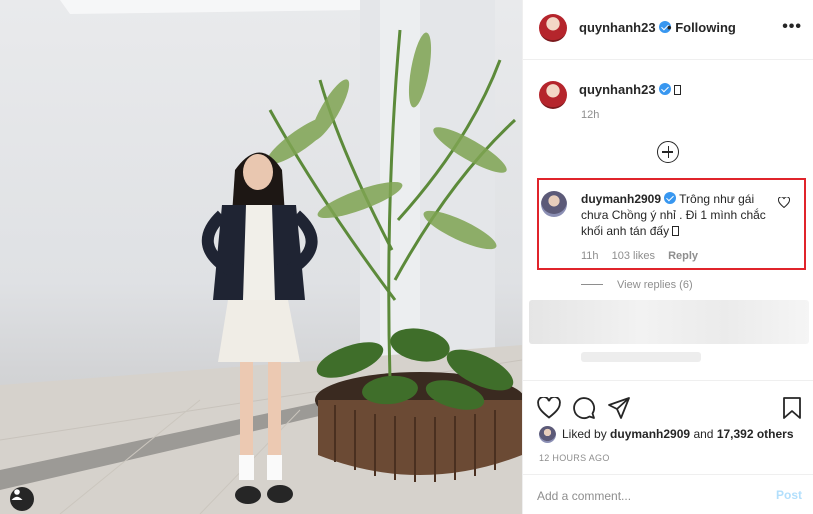  I want to click on author-username-container: quynhanh23, so click(625, 27).